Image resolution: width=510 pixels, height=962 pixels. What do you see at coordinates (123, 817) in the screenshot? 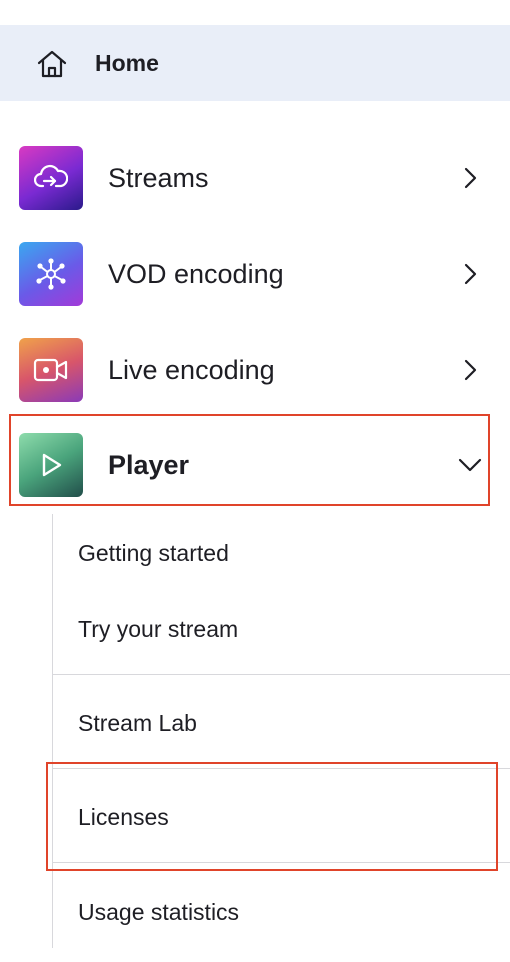
I see `submenu-item-licenses: Licenses` at bounding box center [123, 817].